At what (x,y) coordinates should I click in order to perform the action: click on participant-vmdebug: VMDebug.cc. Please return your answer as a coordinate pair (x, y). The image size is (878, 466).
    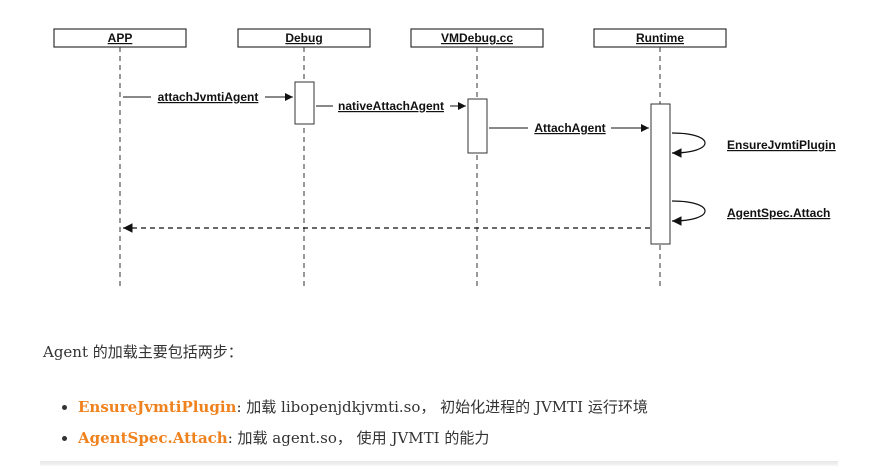
    Looking at the image, I should click on (477, 38).